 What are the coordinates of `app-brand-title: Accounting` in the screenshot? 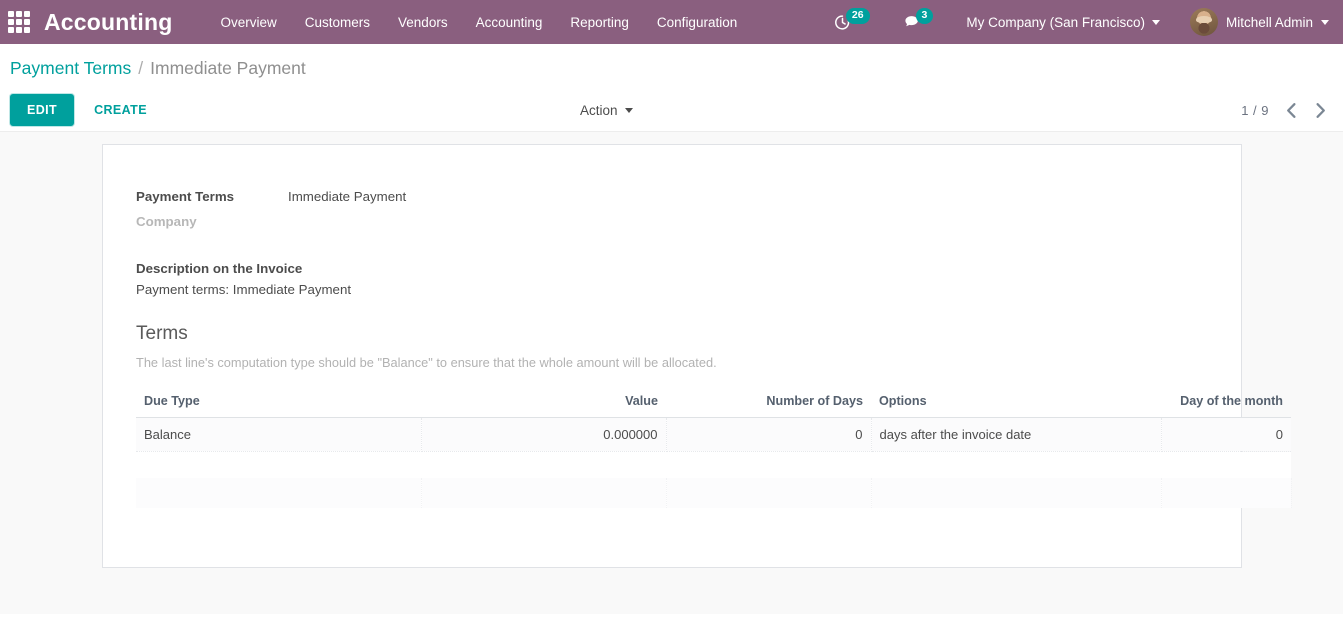 It's located at (108, 22).